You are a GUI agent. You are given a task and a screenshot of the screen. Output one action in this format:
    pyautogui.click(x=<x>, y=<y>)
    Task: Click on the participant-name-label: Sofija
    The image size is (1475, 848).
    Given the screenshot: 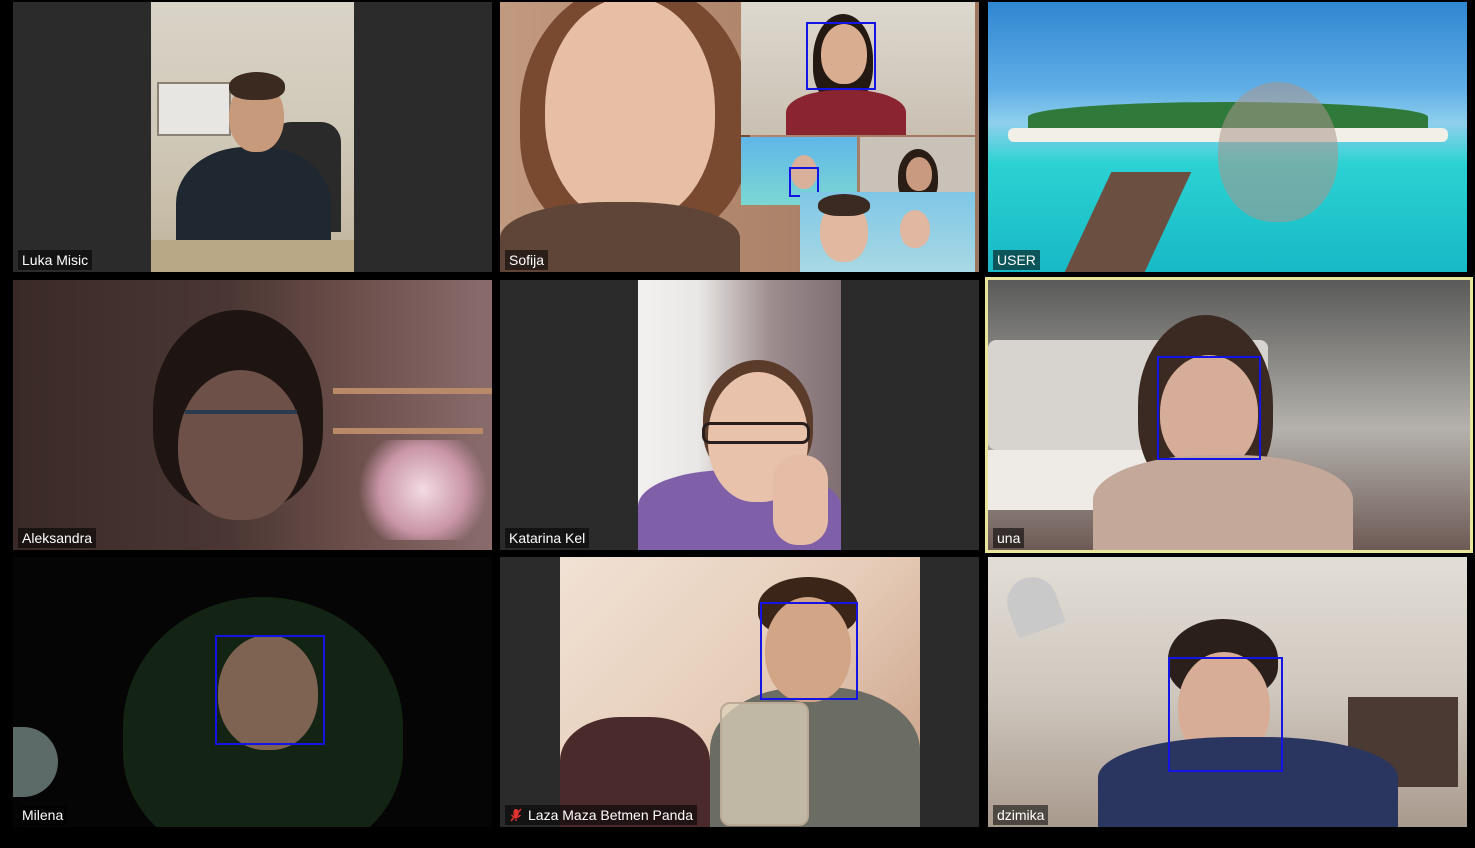 What is the action you would take?
    pyautogui.click(x=527, y=260)
    